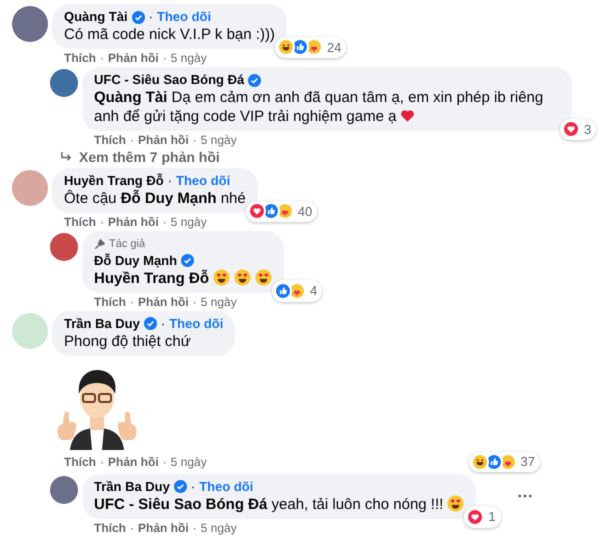 The height and width of the screenshot is (560, 600). I want to click on more-replies-link: Xem thêm 7 phản hồi, so click(330, 157).